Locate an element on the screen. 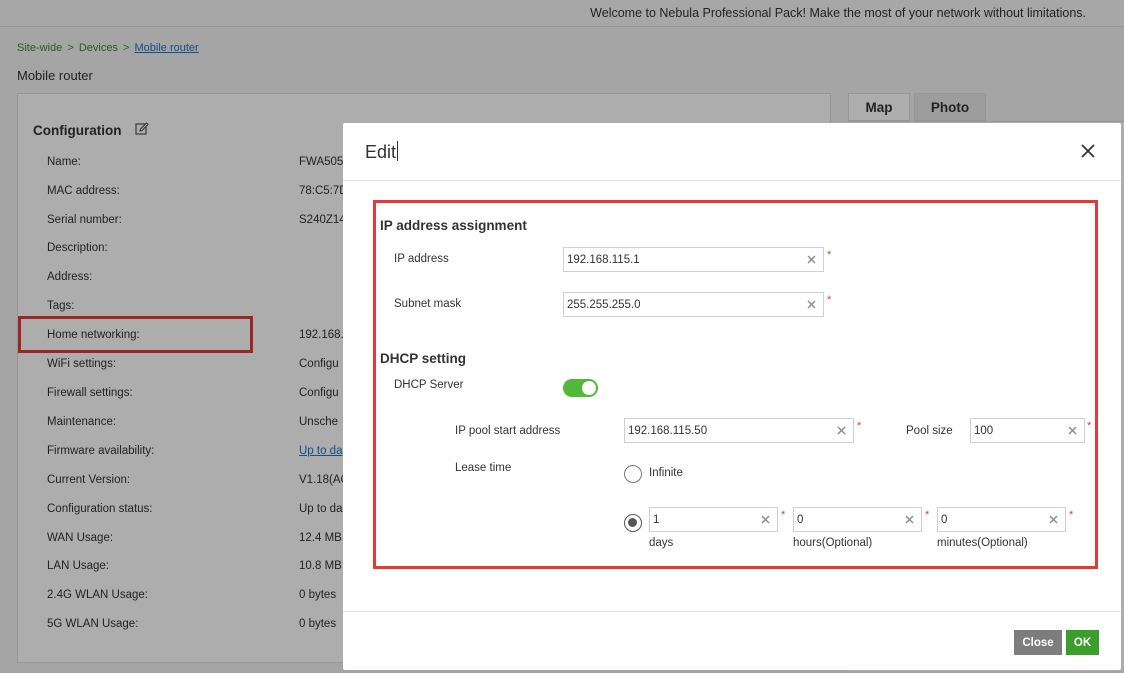  hours-input is located at coordinates (847, 519).